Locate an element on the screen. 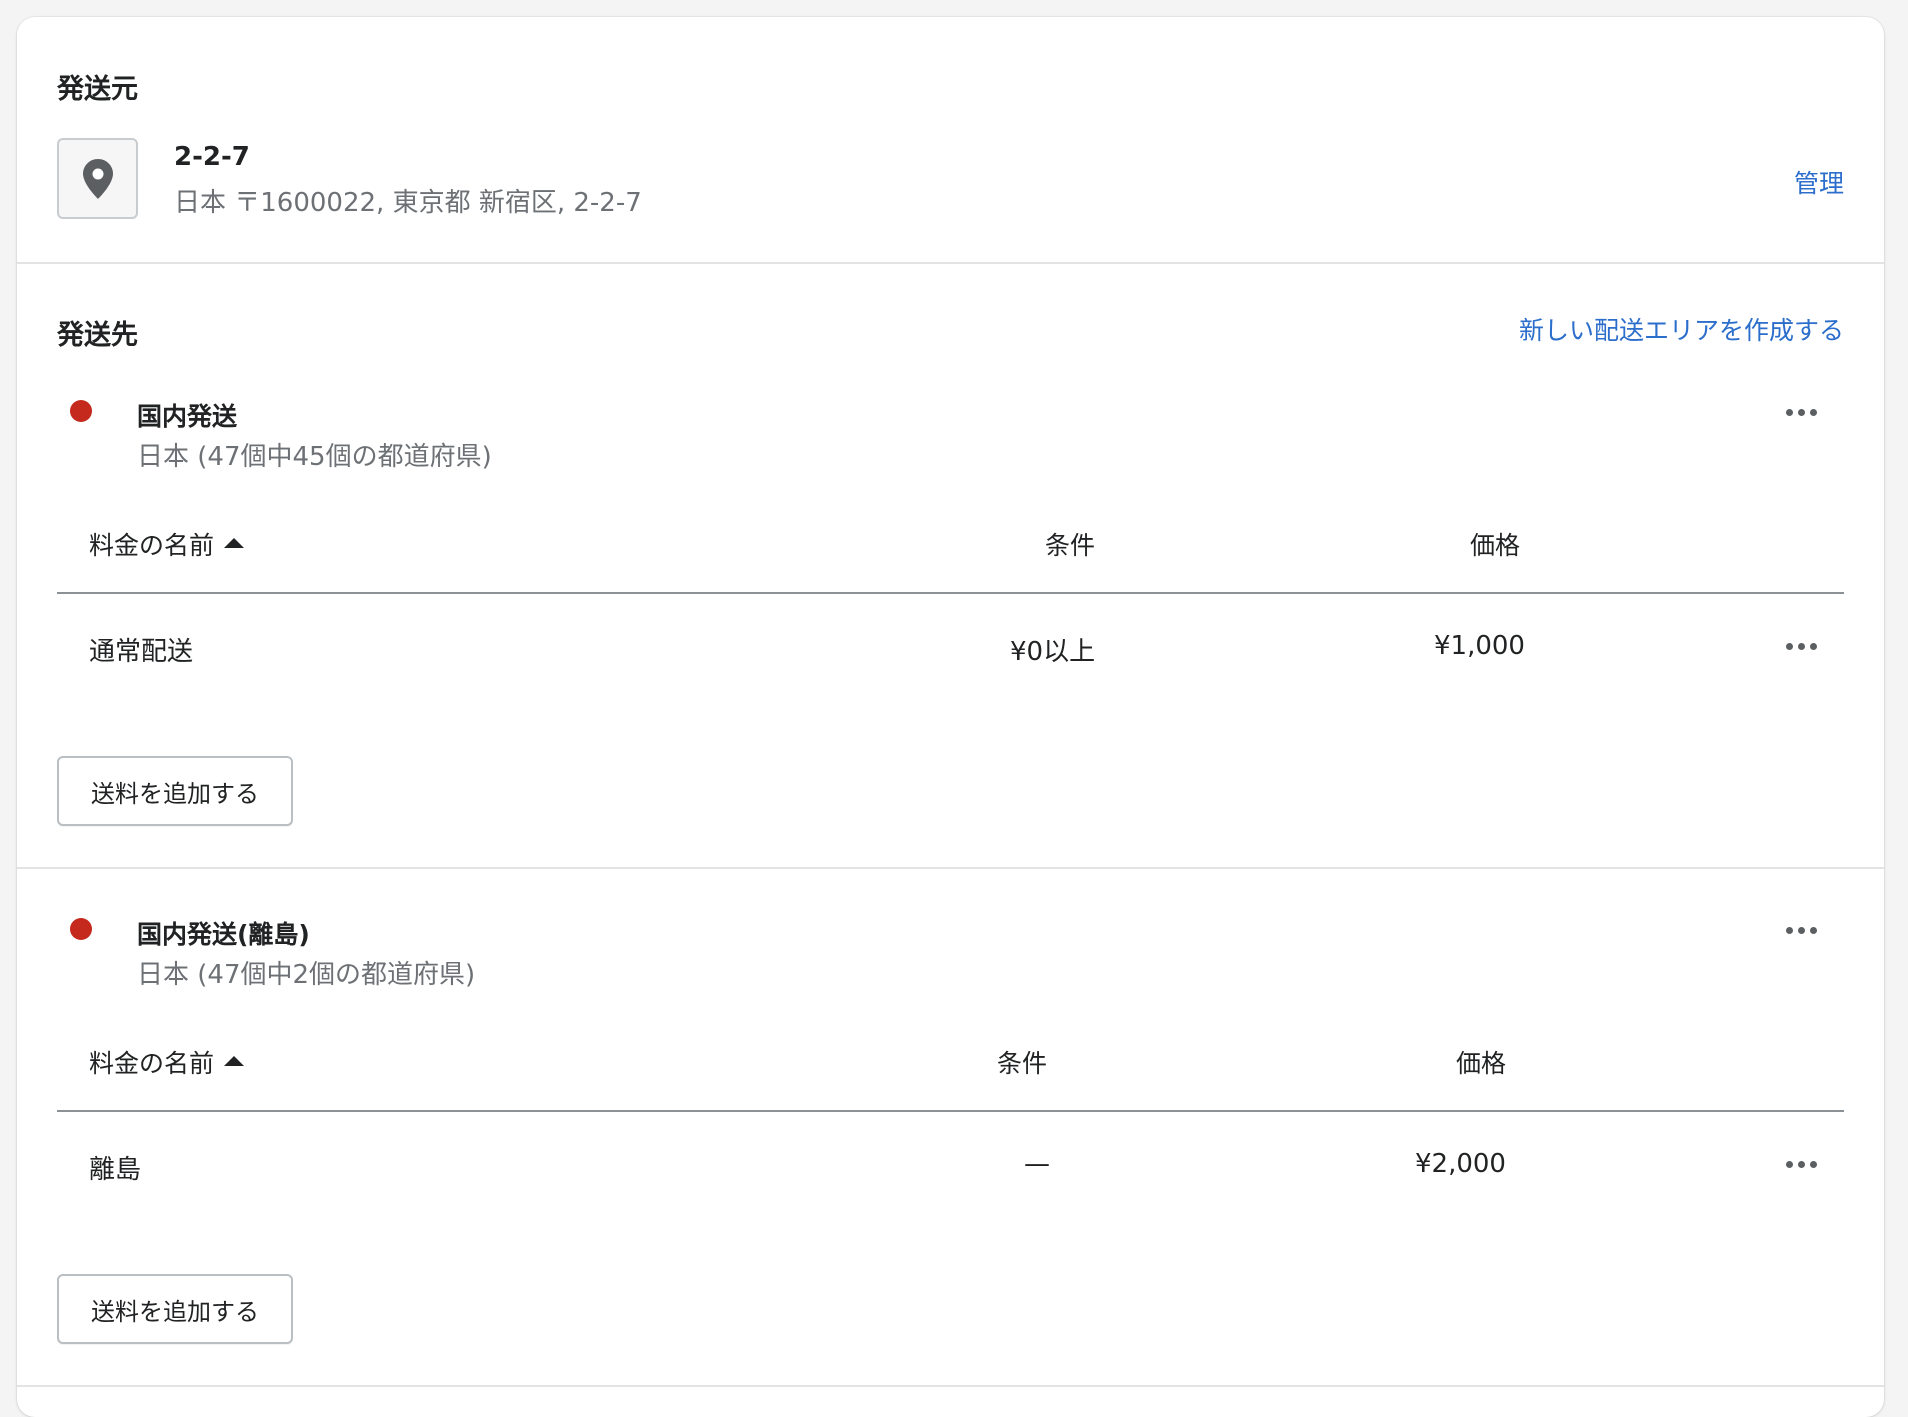 The height and width of the screenshot is (1417, 1908). rate-name: 通常配送 is located at coordinates (141, 652).